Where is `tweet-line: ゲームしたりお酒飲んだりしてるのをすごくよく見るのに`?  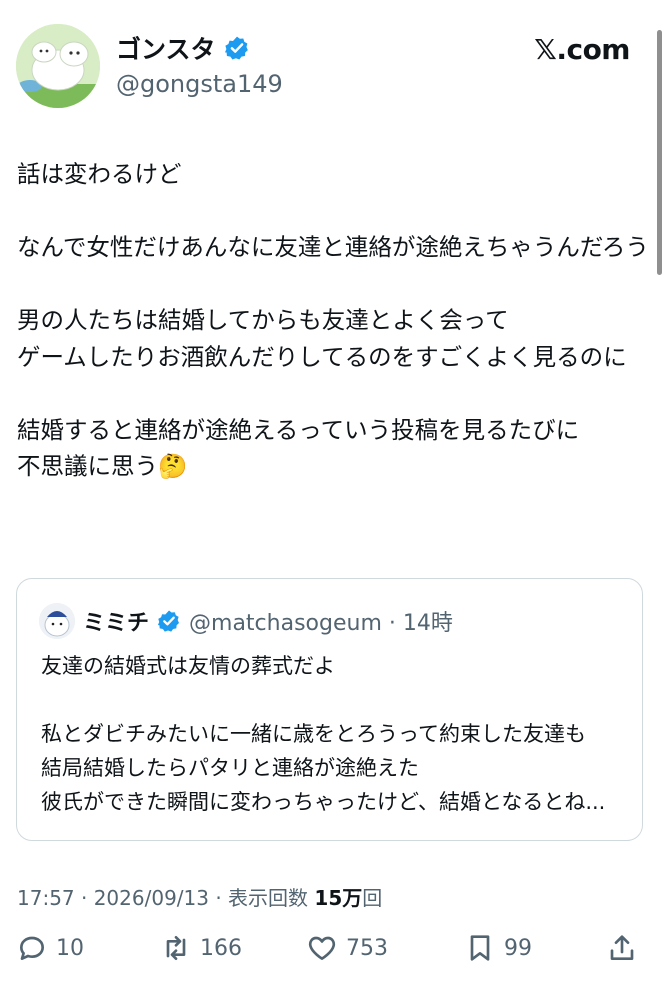 tweet-line: ゲームしたりお酒飲んだりしてるのをすごくよく見るのに is located at coordinates (322, 356).